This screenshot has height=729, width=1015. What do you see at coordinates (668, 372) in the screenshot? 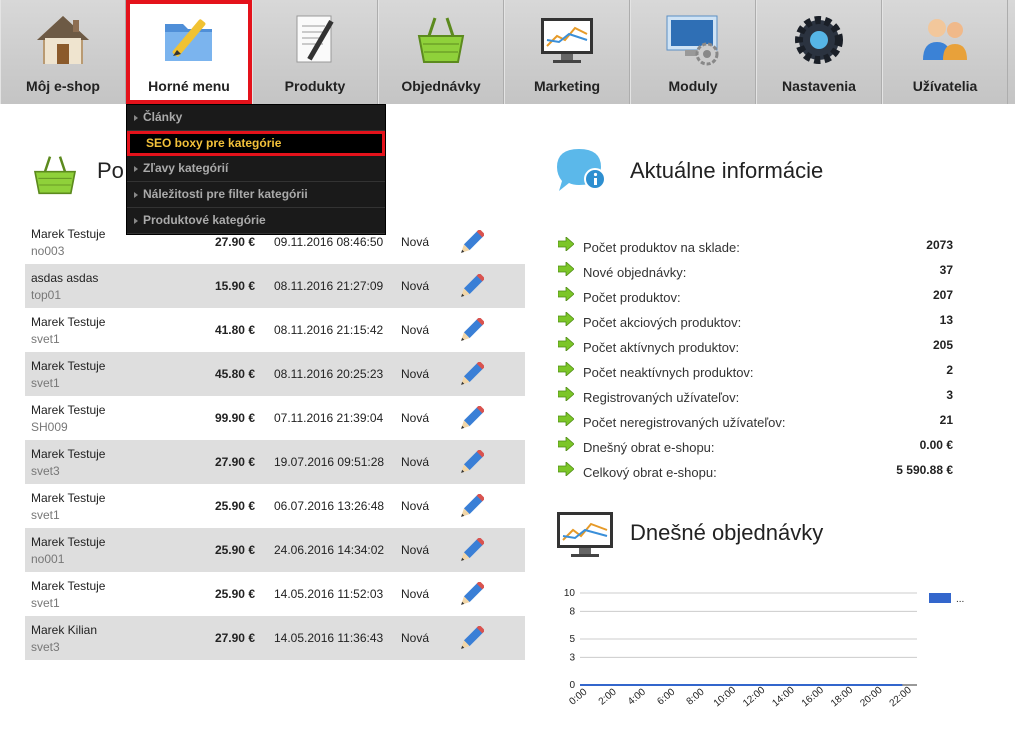
I see `stat-label: Počet neaktívnych produktov:` at bounding box center [668, 372].